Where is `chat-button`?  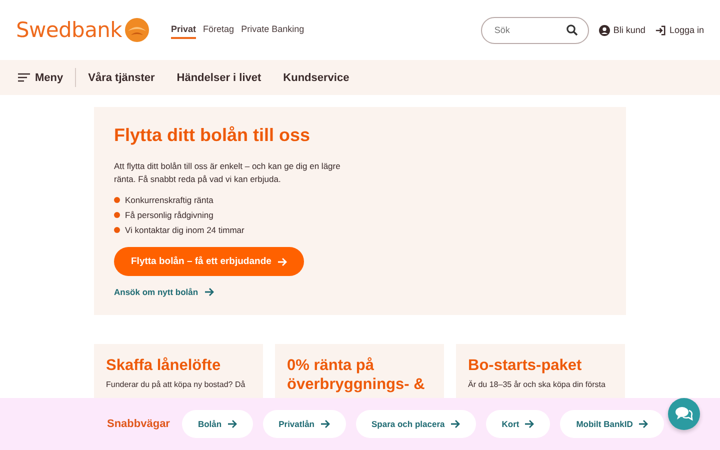
chat-button is located at coordinates (684, 414).